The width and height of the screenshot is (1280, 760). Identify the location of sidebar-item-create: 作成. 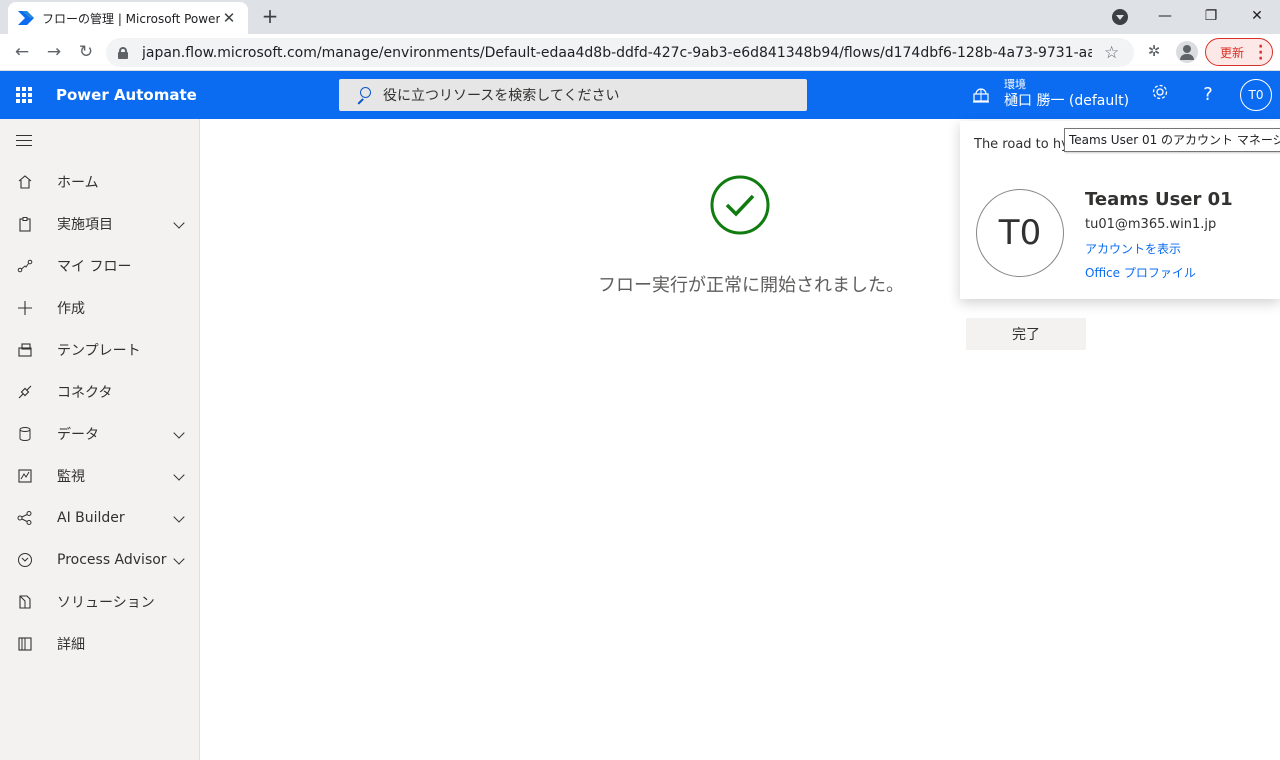
(99, 308).